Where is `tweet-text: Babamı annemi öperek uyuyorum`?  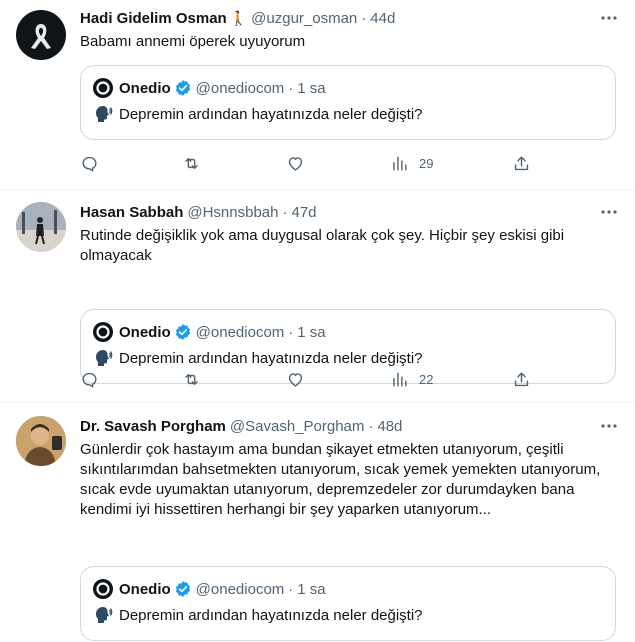 tweet-text: Babamı annemi öperek uyuyorum is located at coordinates (193, 41).